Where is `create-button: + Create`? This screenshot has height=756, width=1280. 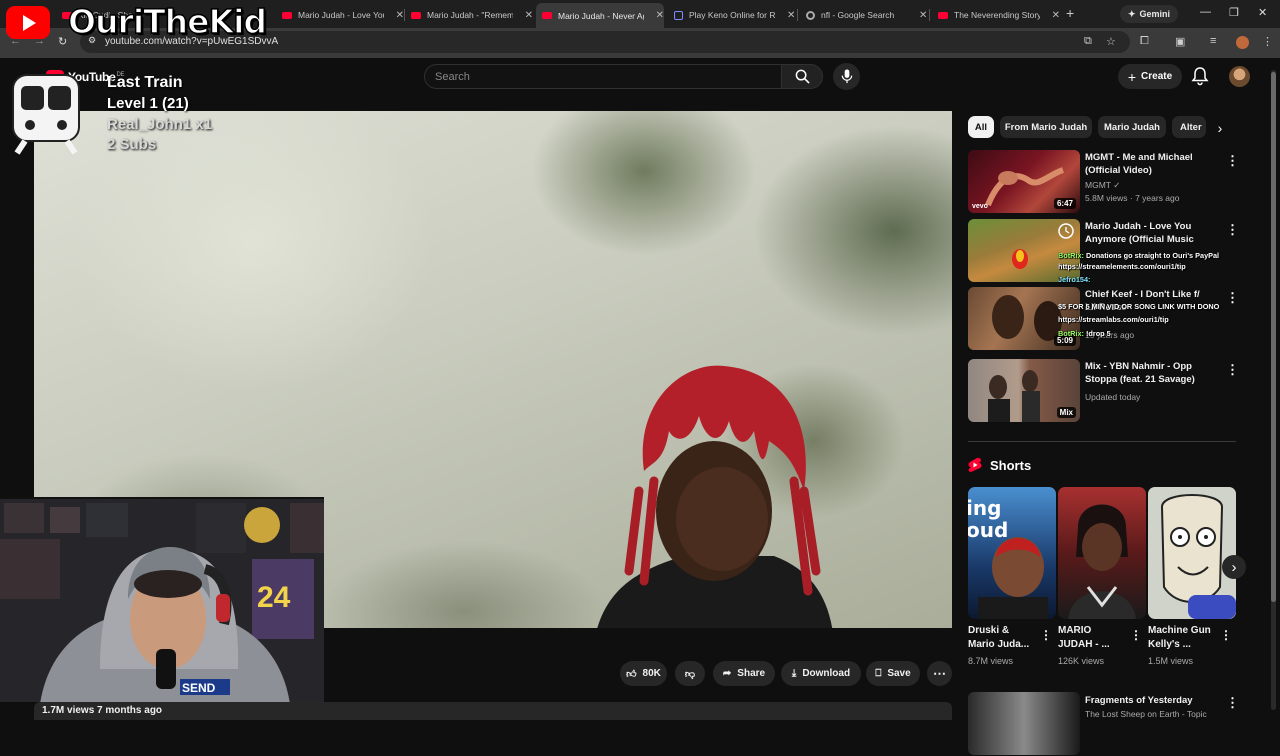 create-button: + Create is located at coordinates (1150, 76).